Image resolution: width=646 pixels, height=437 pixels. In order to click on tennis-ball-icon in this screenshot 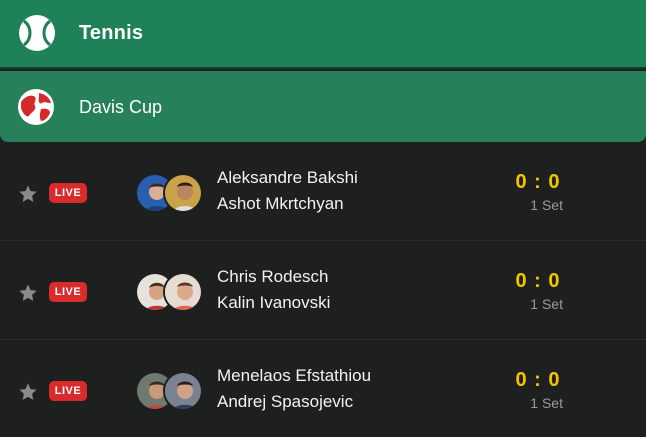, I will do `click(37, 33)`.